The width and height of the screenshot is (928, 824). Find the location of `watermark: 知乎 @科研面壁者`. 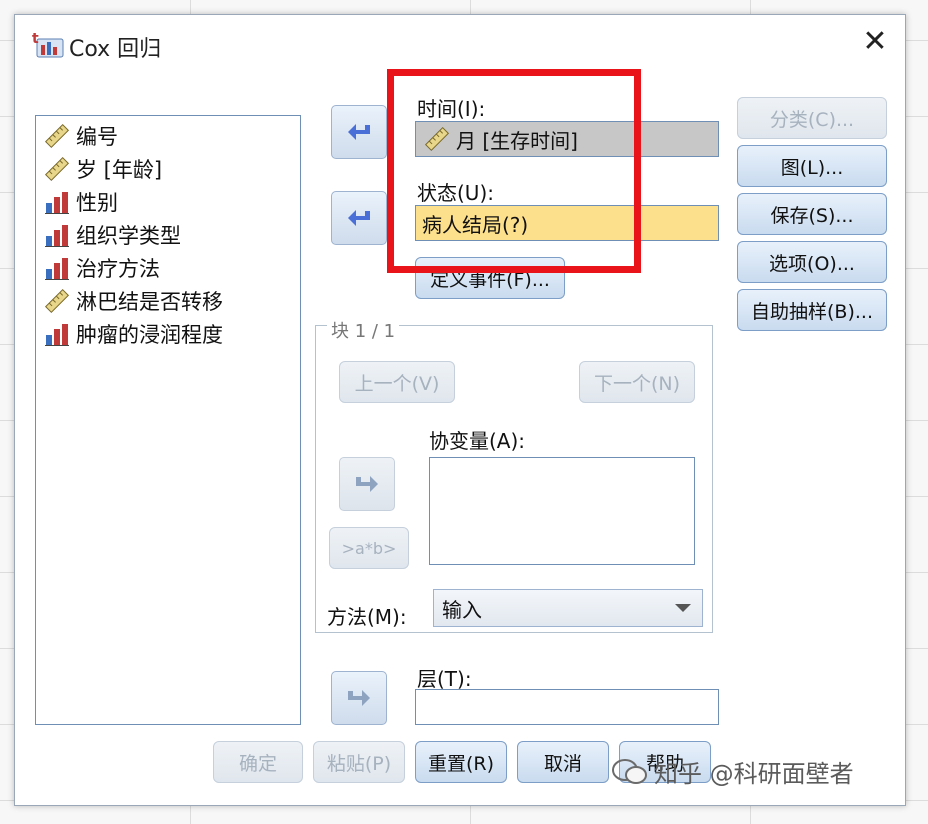

watermark: 知乎 @科研面壁者 is located at coordinates (733, 771).